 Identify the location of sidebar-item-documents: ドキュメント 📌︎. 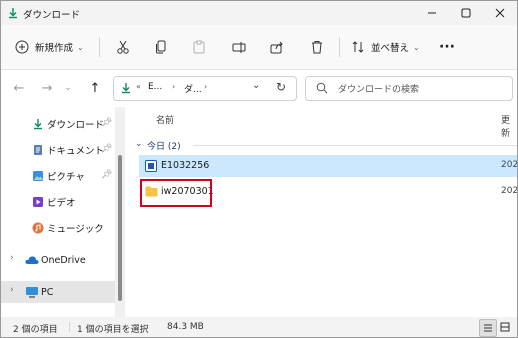
(58, 150).